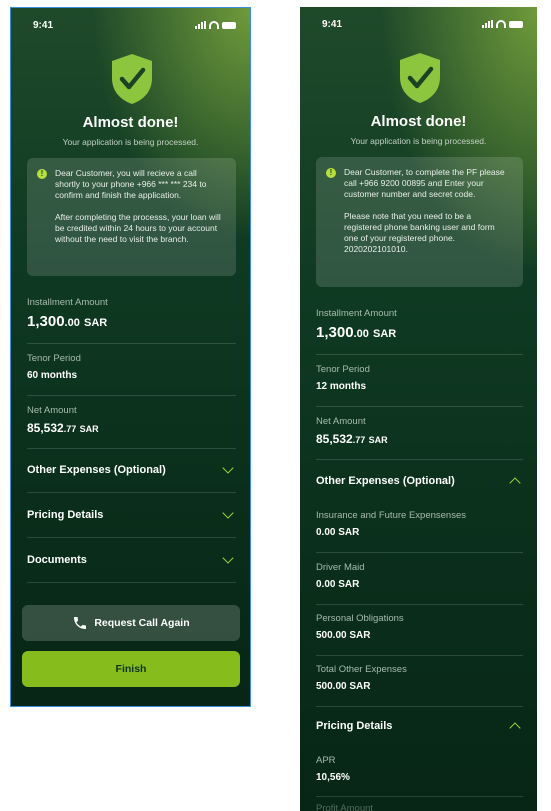 This screenshot has width=551, height=811. I want to click on request-call-button: Request Call Again, so click(131, 623).